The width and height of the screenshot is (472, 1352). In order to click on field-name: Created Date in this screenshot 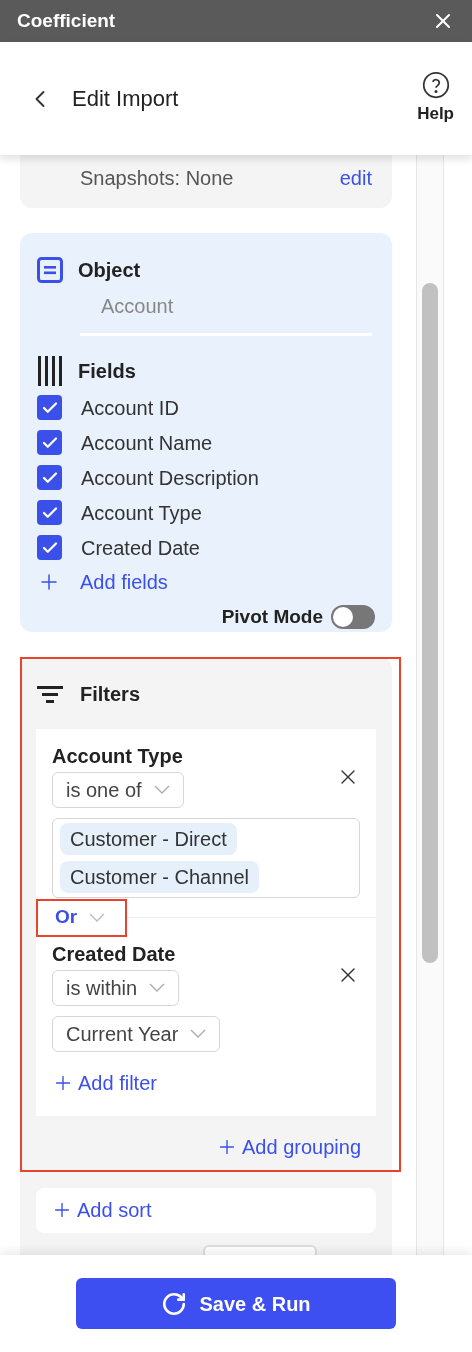, I will do `click(140, 548)`.